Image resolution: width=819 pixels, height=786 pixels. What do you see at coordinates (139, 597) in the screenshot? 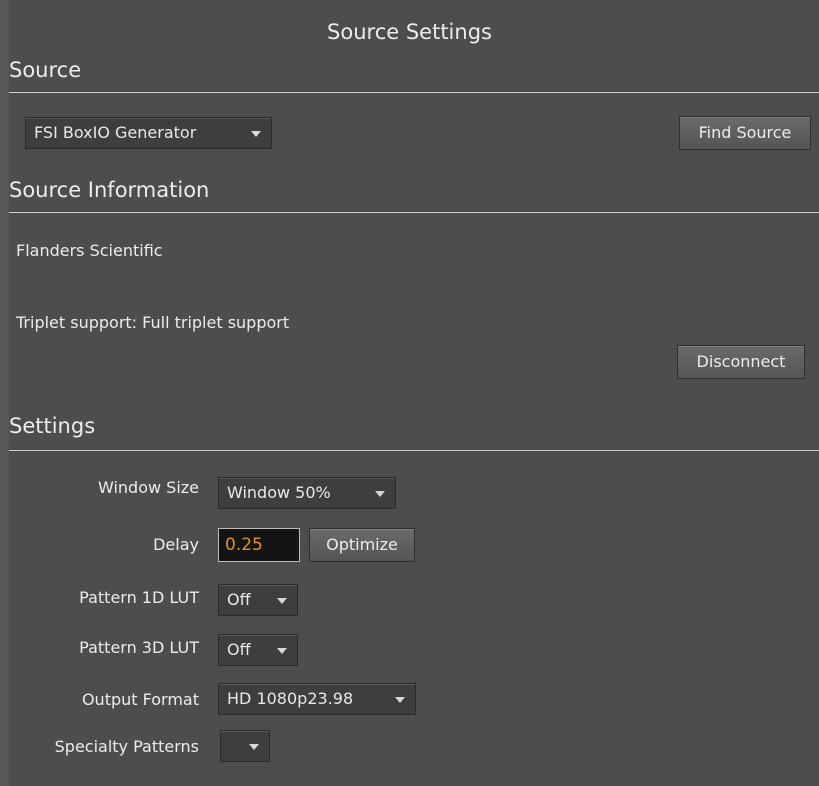
I see `pattern-1d-lut-label: Pattern 1D LUT` at bounding box center [139, 597].